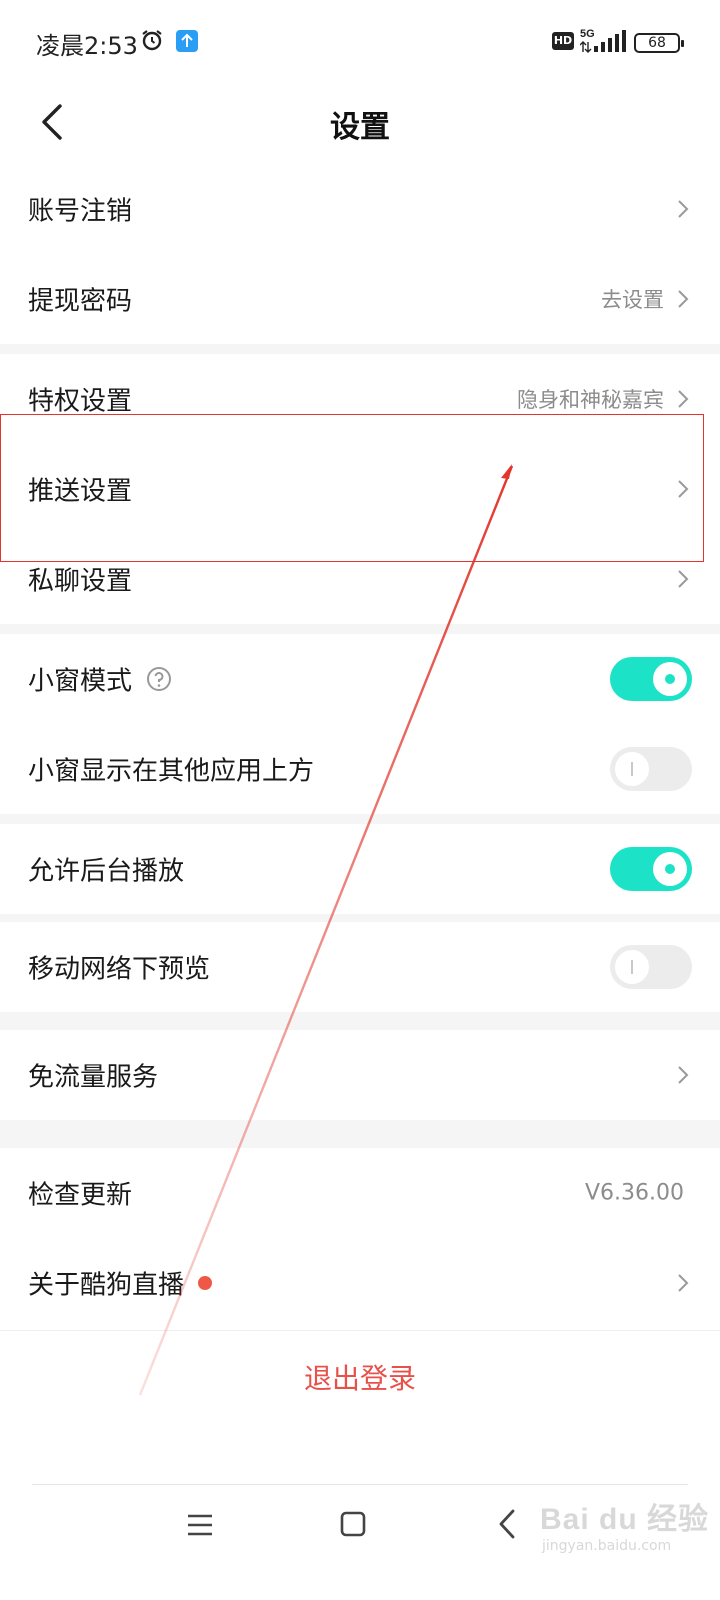 The image size is (720, 1600). What do you see at coordinates (360, 967) in the screenshot?
I see `settings-row-mobile-preview: 移动网络下预览` at bounding box center [360, 967].